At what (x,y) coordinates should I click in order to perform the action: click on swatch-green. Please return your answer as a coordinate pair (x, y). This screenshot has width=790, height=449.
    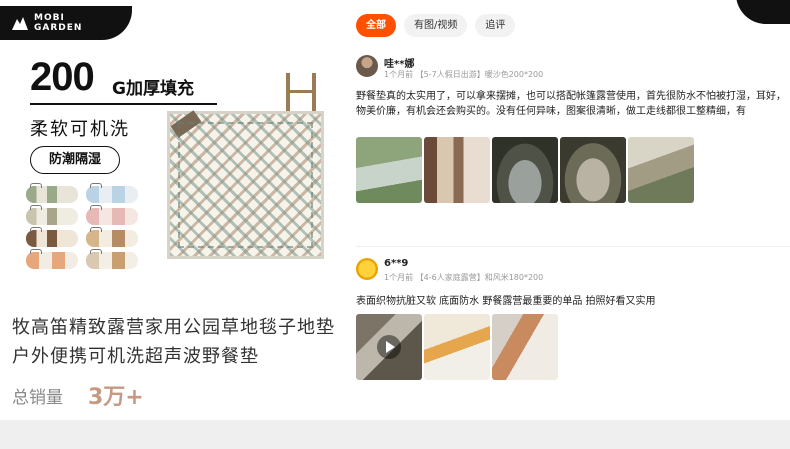
    Looking at the image, I should click on (52, 193).